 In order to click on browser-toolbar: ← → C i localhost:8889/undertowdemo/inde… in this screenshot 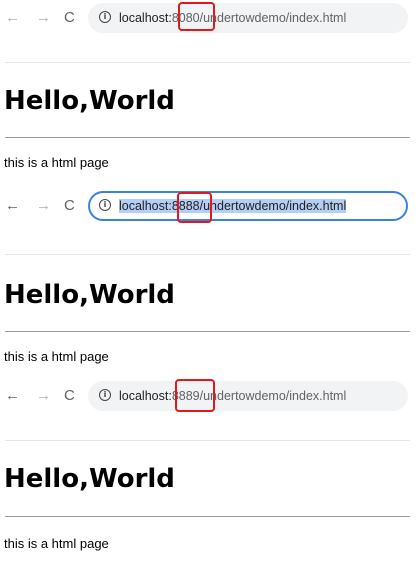, I will do `click(210, 396)`.